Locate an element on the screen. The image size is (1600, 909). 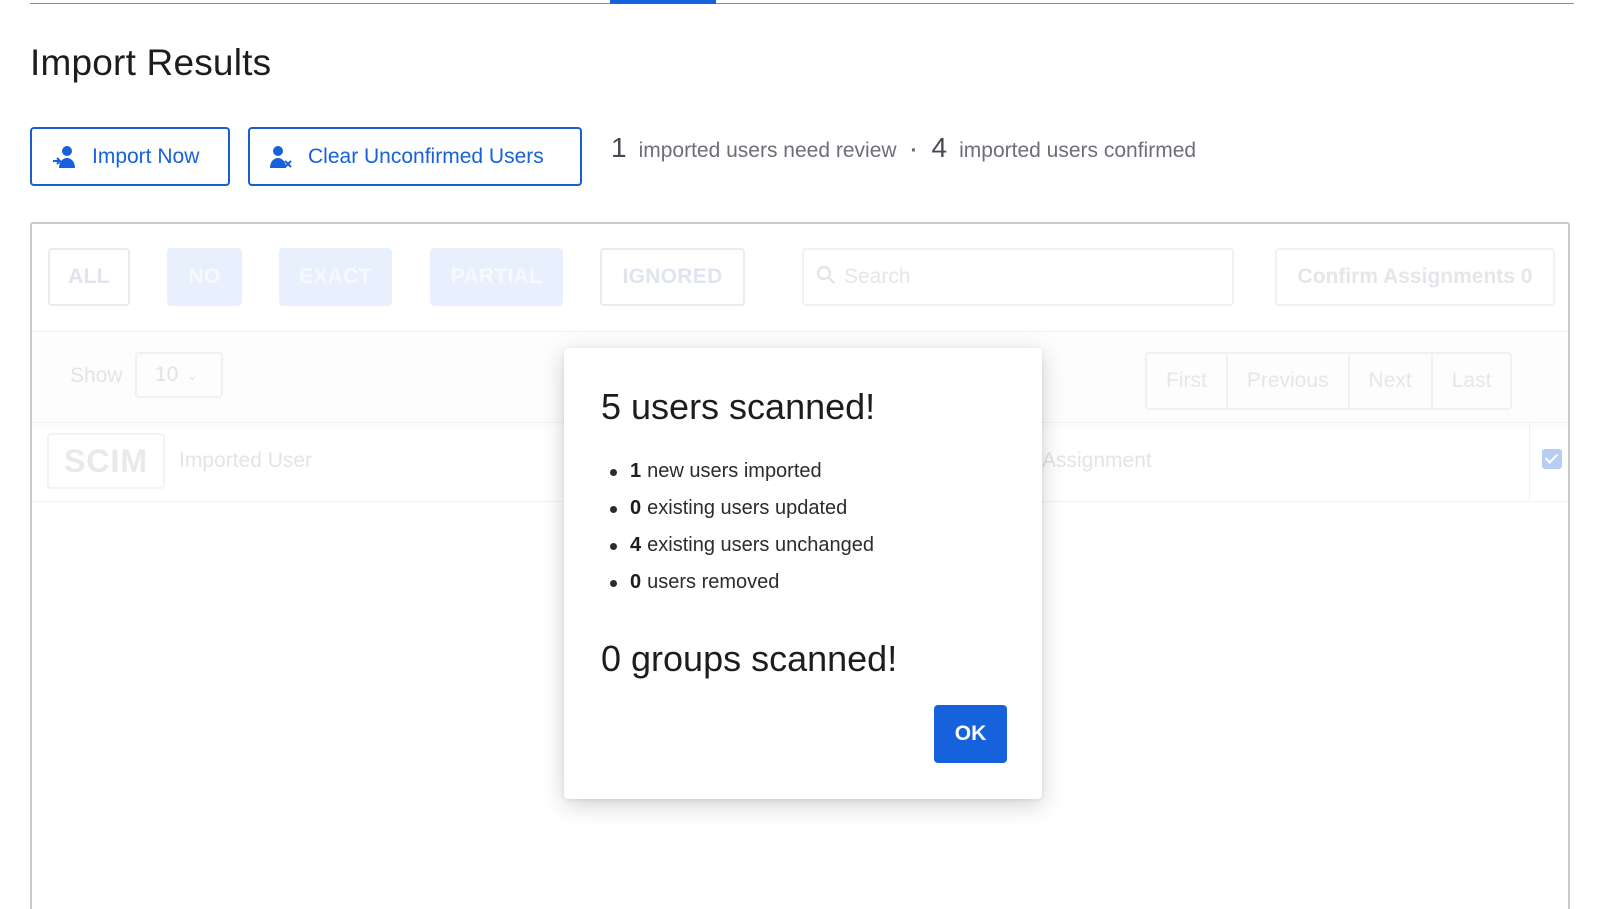
review-text: imported users need review is located at coordinates (767, 150).